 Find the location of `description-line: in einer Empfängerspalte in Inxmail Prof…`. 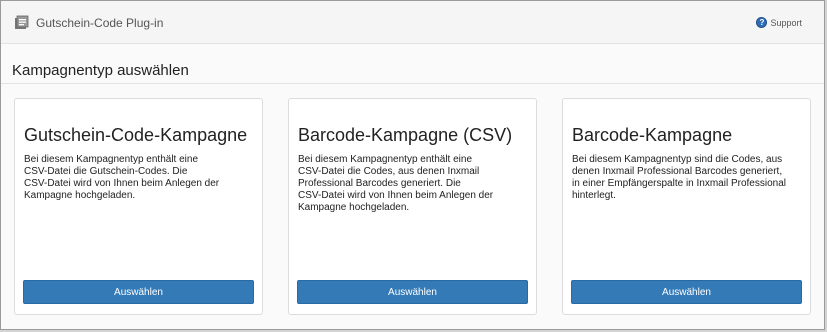

description-line: in einer Empfängerspalte in Inxmail Prof… is located at coordinates (679, 183).